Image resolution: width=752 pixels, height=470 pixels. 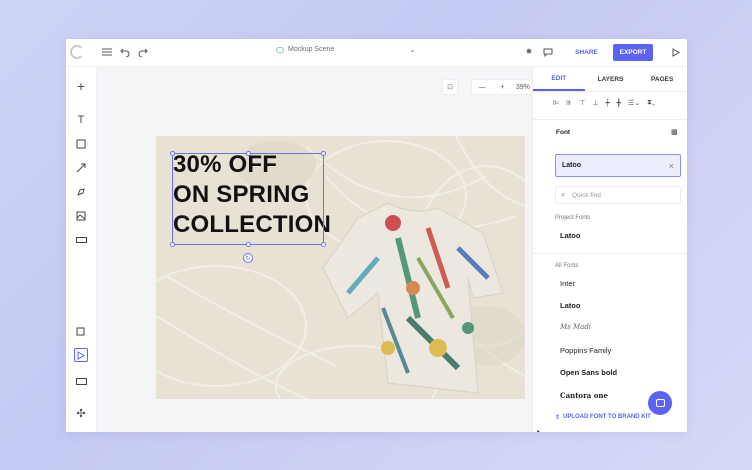 I want to click on tab-layers: LAYERS, so click(x=611, y=79).